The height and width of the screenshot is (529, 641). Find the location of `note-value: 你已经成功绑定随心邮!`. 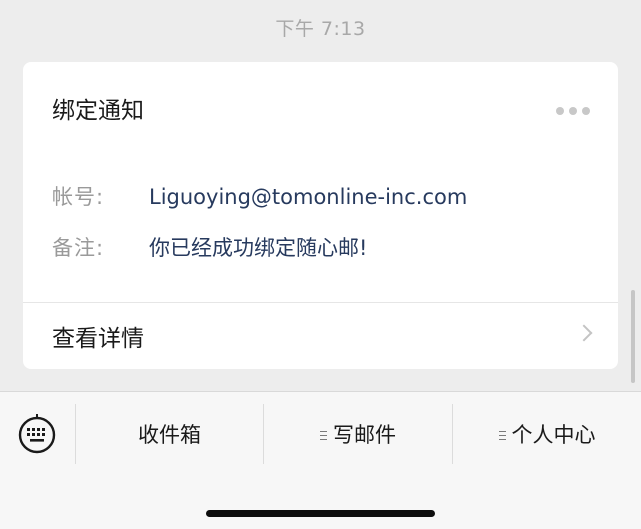

note-value: 你已经成功绑定随心邮! is located at coordinates (258, 248).